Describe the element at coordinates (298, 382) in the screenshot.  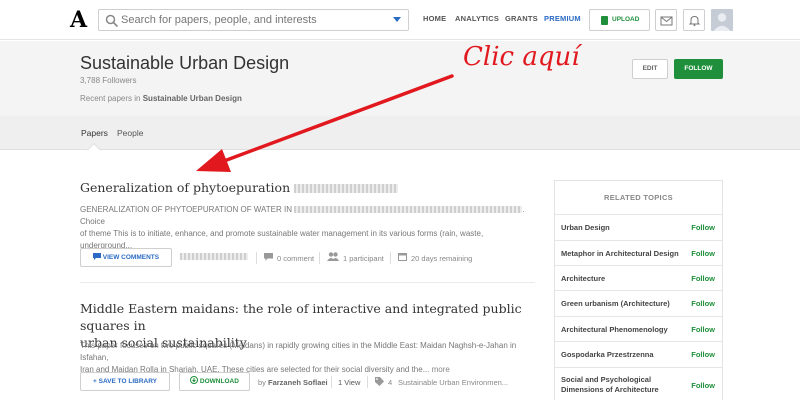
I see `author-link: Farzaneh Soflaei` at that location.